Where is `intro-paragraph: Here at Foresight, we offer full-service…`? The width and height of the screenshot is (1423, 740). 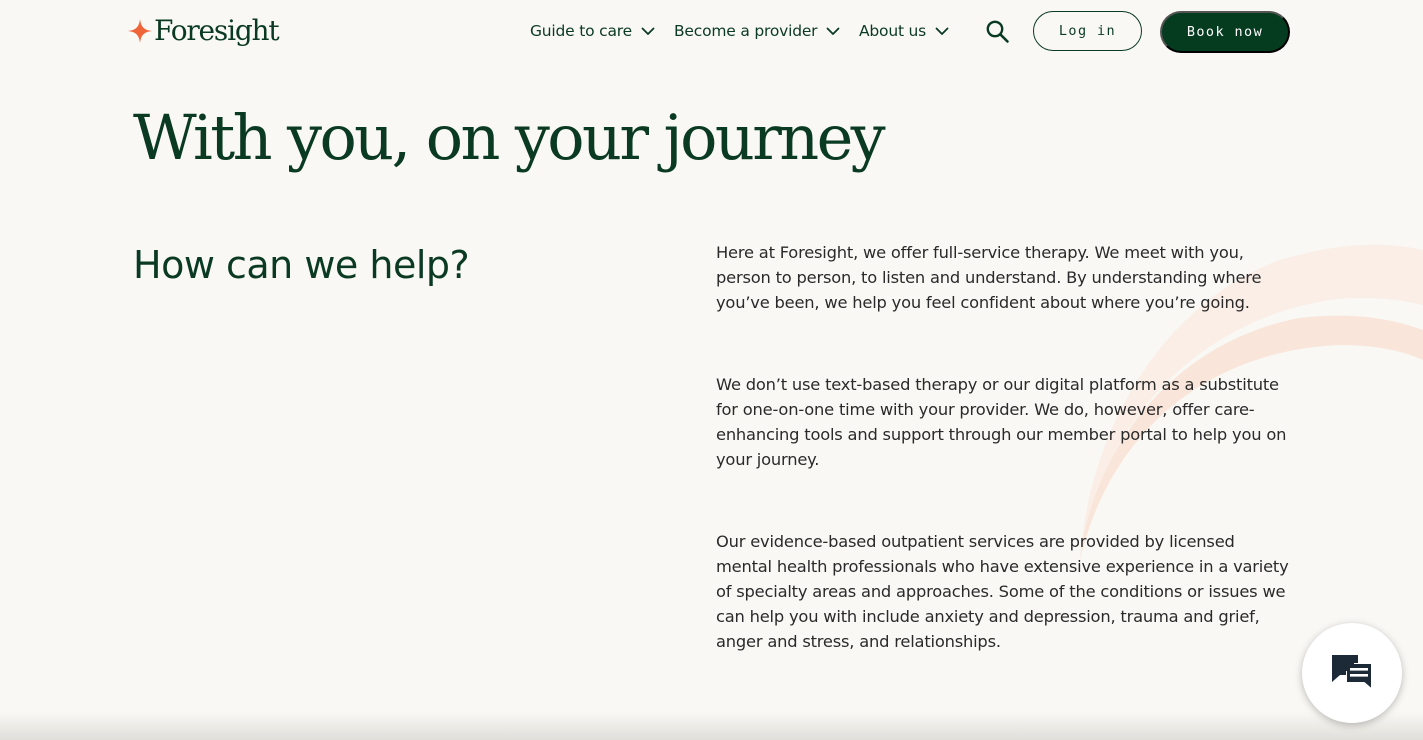 intro-paragraph: Here at Foresight, we offer full-service… is located at coordinates (989, 277).